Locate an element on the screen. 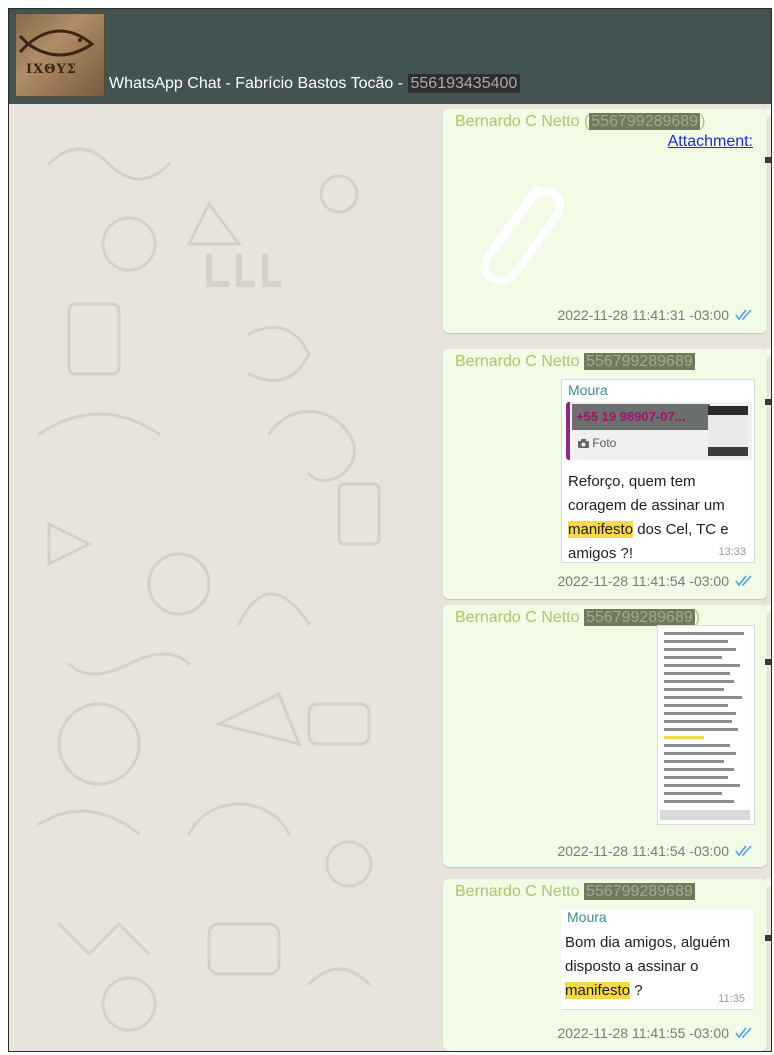  reply-preview: +55 19 98907-07... Foto is located at coordinates (659, 431).